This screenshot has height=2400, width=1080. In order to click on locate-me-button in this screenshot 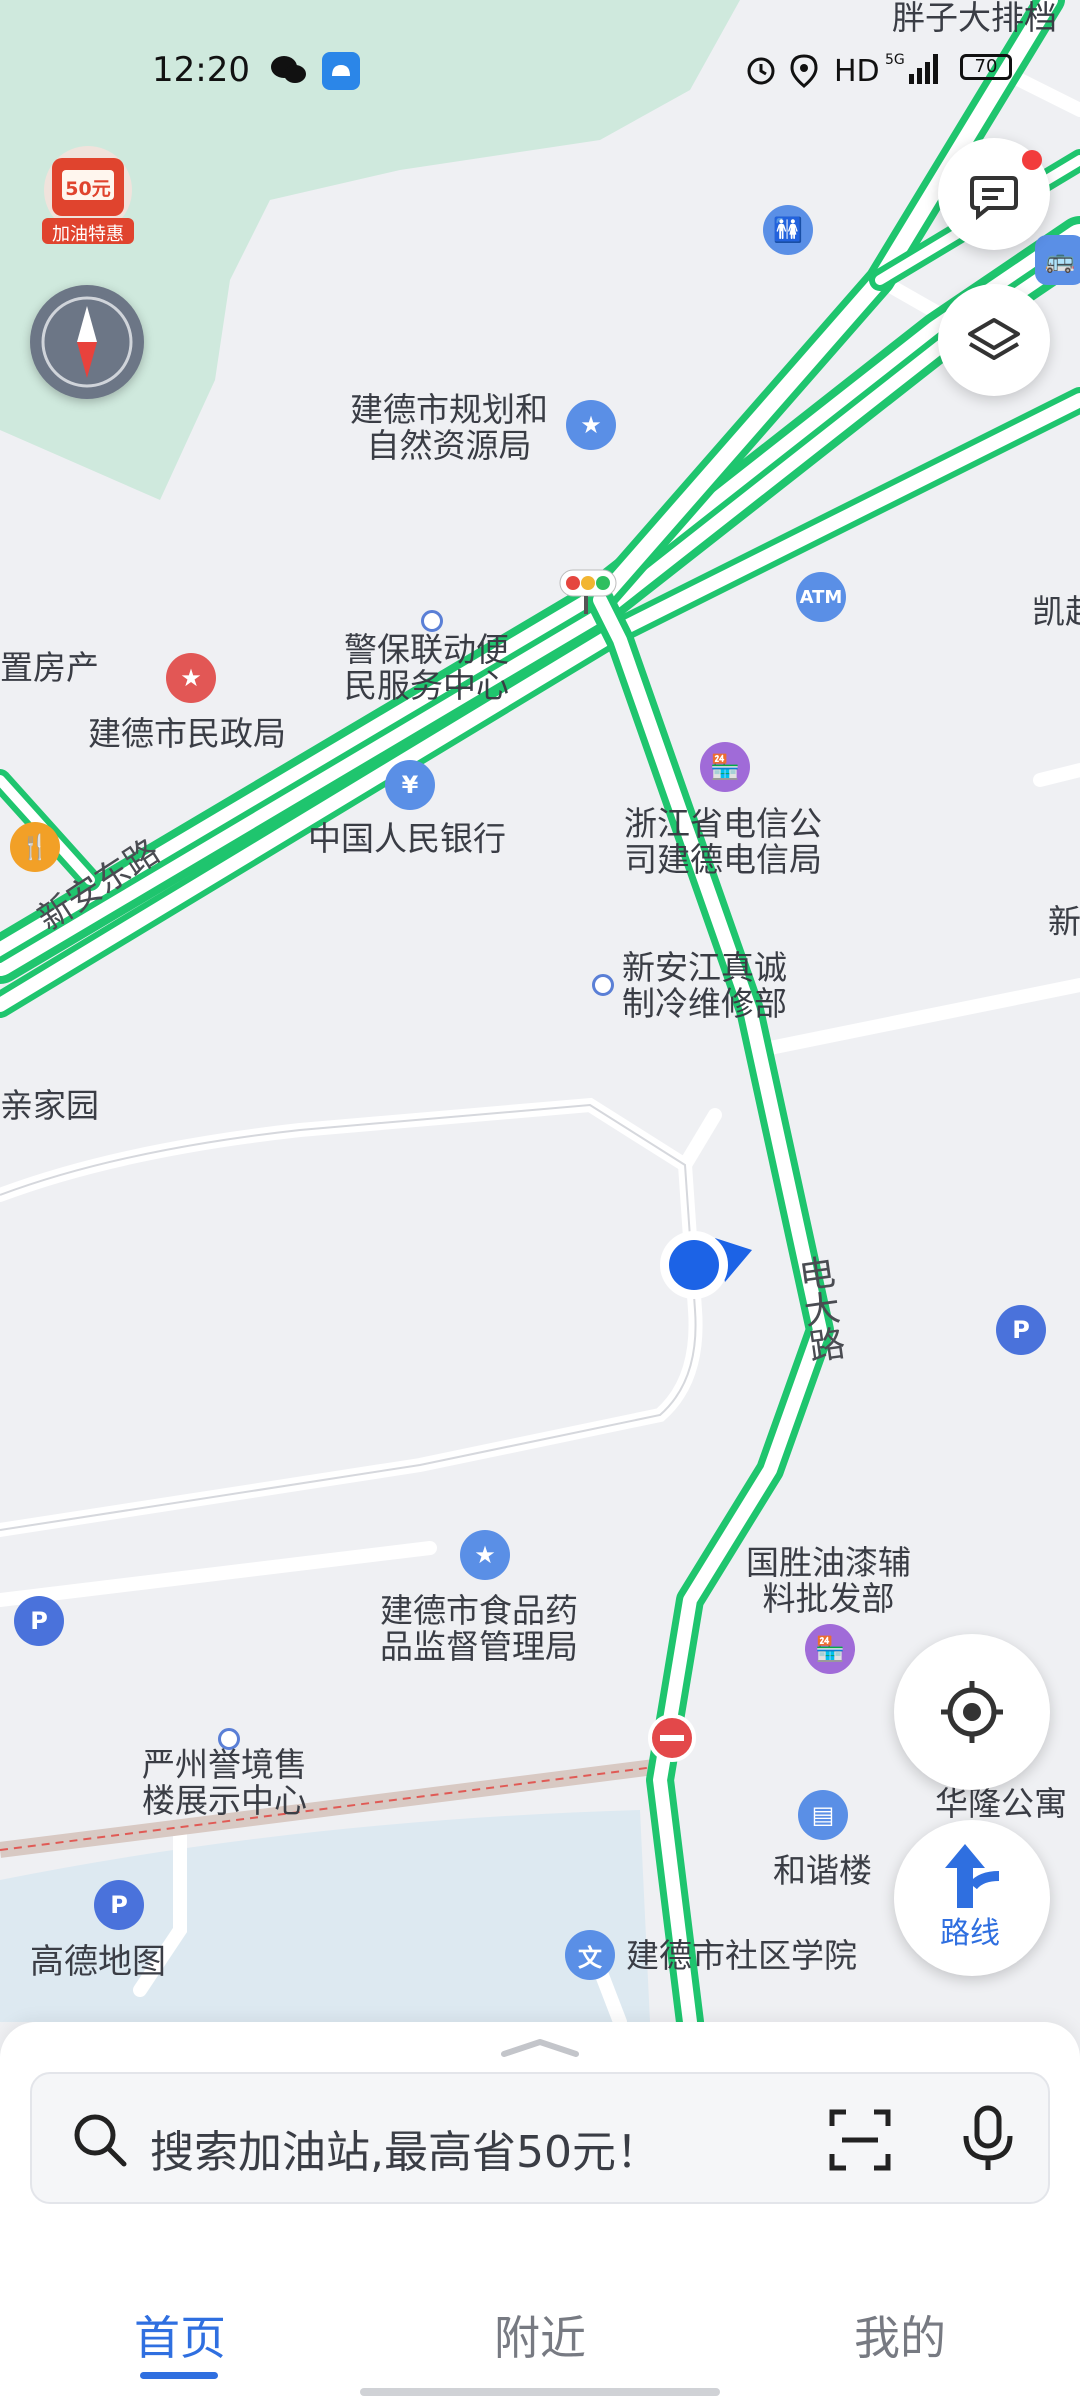, I will do `click(972, 1712)`.